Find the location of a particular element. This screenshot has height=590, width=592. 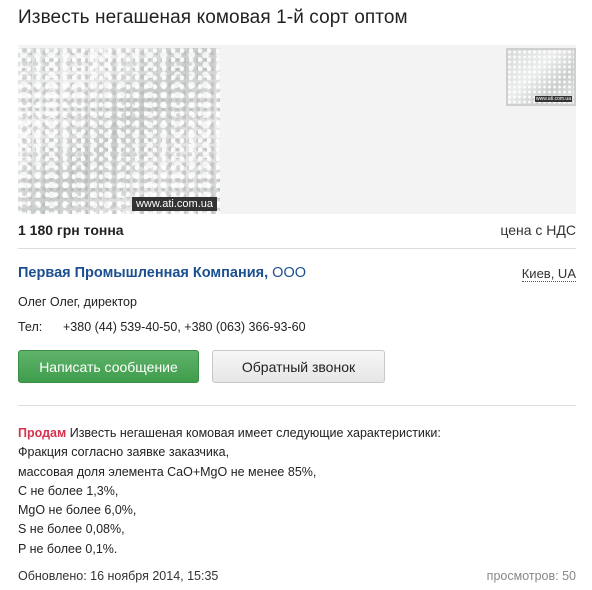

company-name: Первая Промышленная Компания, is located at coordinates (143, 273).